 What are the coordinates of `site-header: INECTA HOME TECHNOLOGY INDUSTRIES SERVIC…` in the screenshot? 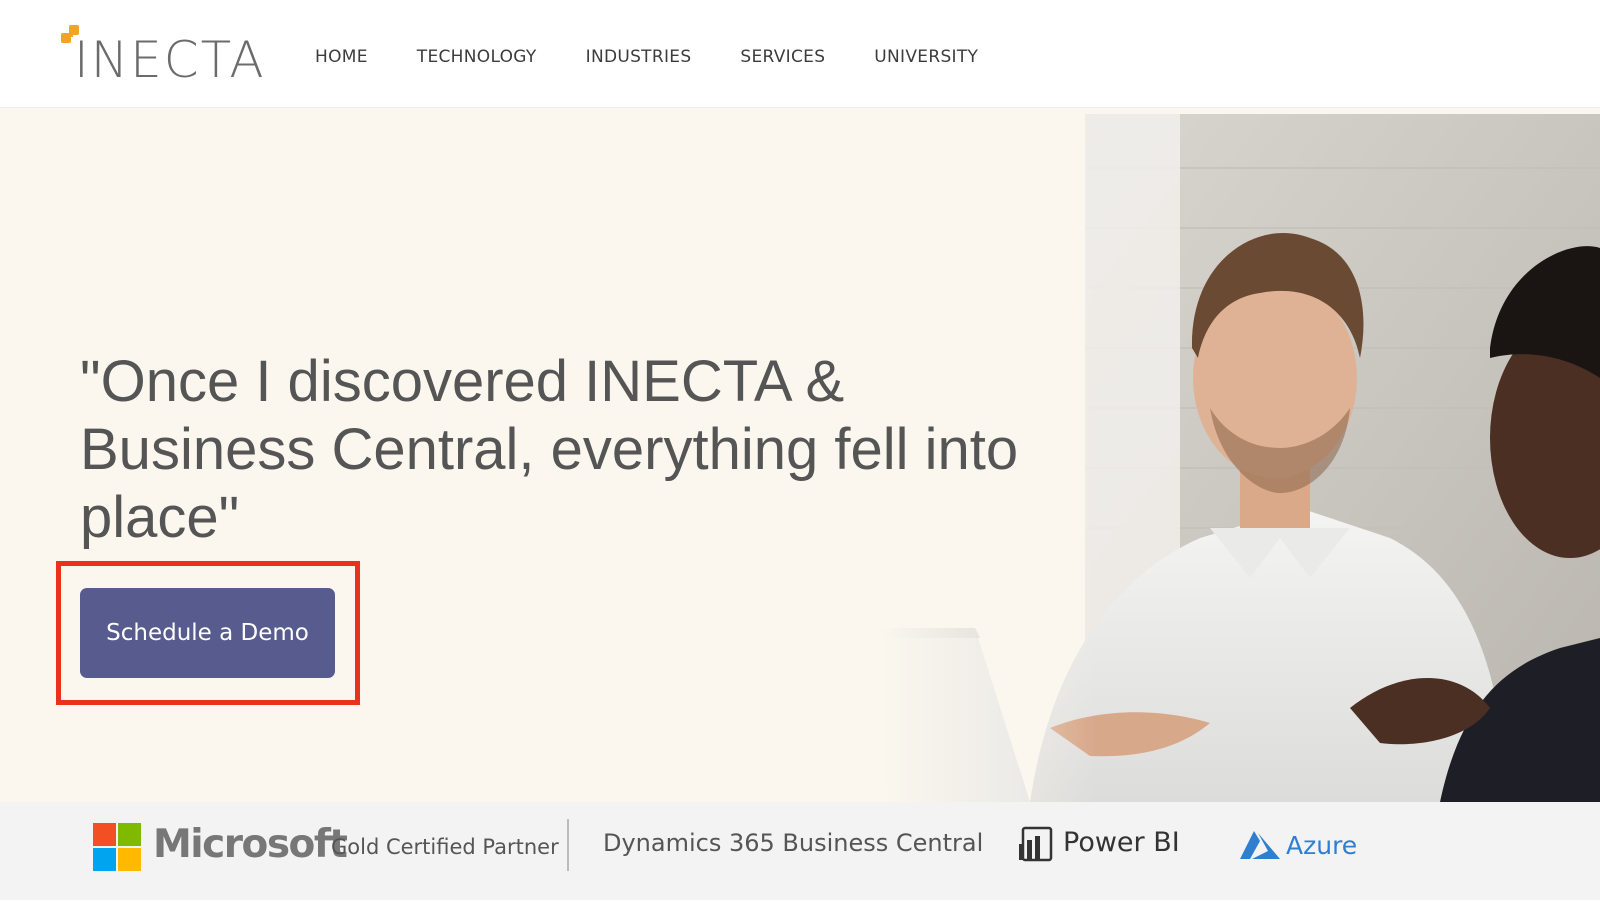 It's located at (800, 54).